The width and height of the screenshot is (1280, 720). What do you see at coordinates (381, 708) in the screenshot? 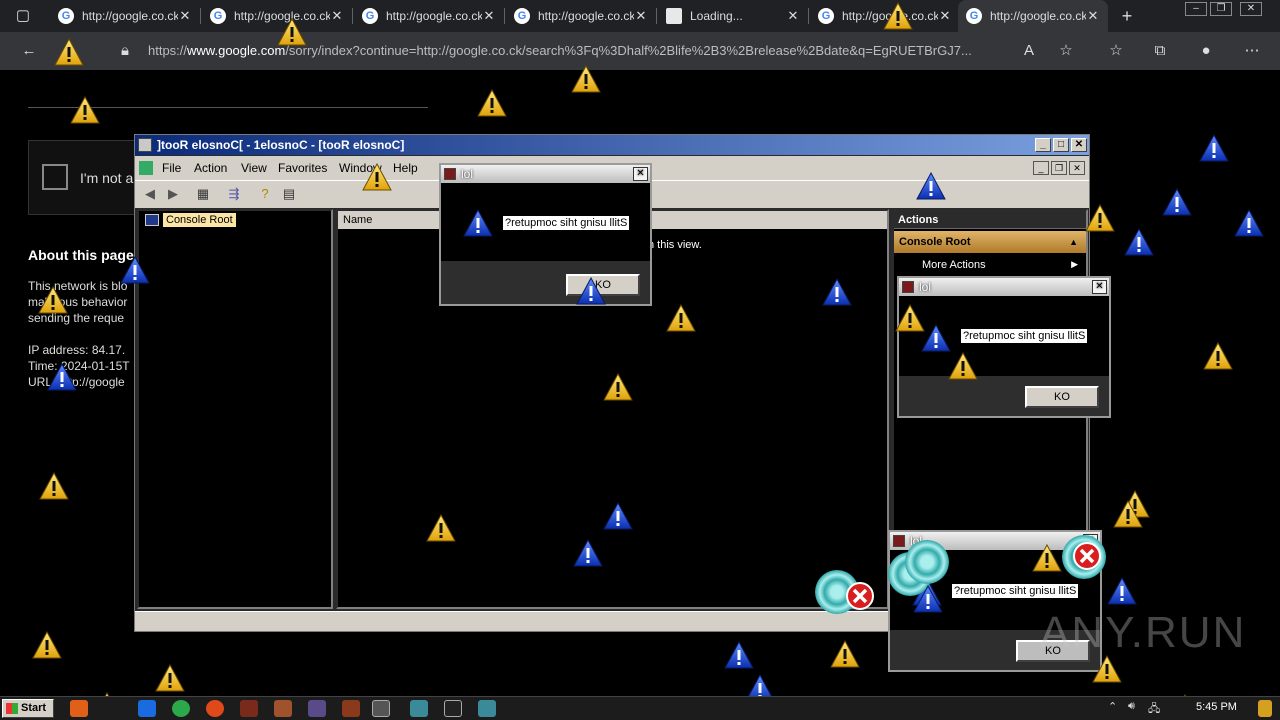
I see `console-icon` at bounding box center [381, 708].